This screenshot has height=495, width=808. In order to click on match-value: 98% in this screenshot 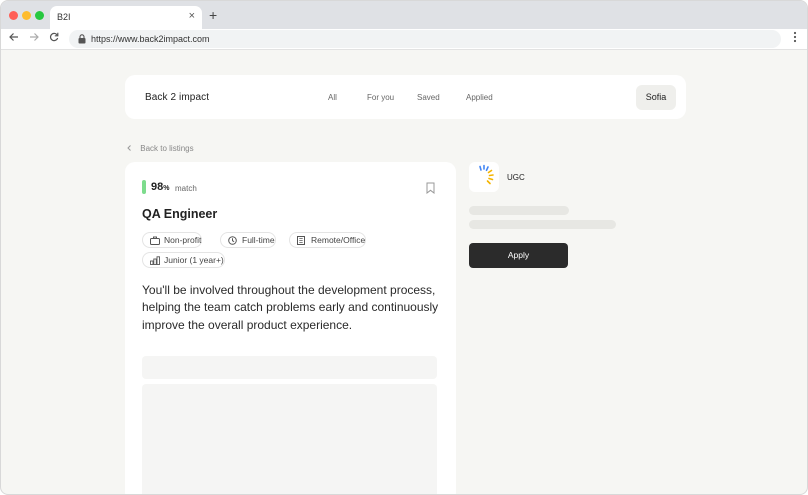, I will do `click(160, 187)`.